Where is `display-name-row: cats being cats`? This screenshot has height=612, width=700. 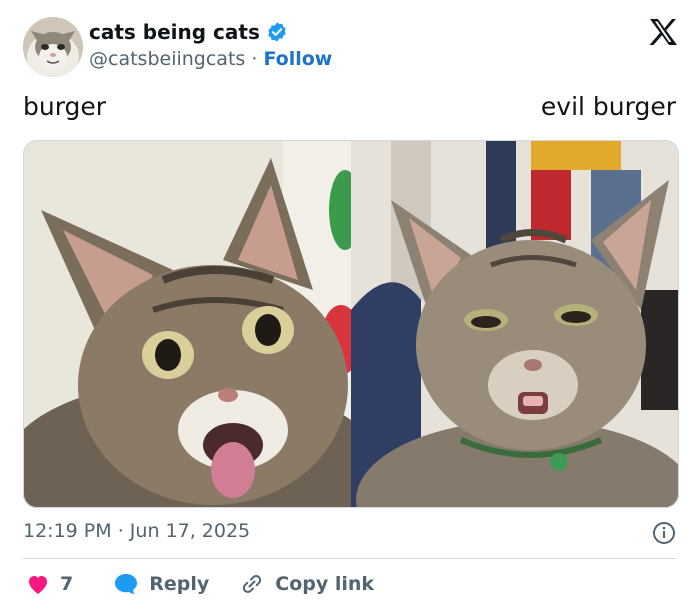 display-name-row: cats being cats is located at coordinates (188, 32).